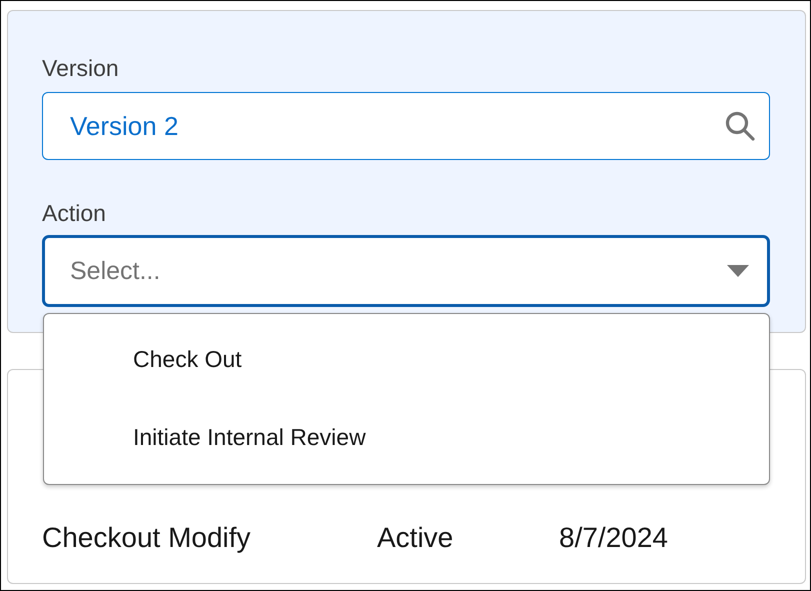 Image resolution: width=811 pixels, height=591 pixels. I want to click on version-field: Version 2, so click(406, 126).